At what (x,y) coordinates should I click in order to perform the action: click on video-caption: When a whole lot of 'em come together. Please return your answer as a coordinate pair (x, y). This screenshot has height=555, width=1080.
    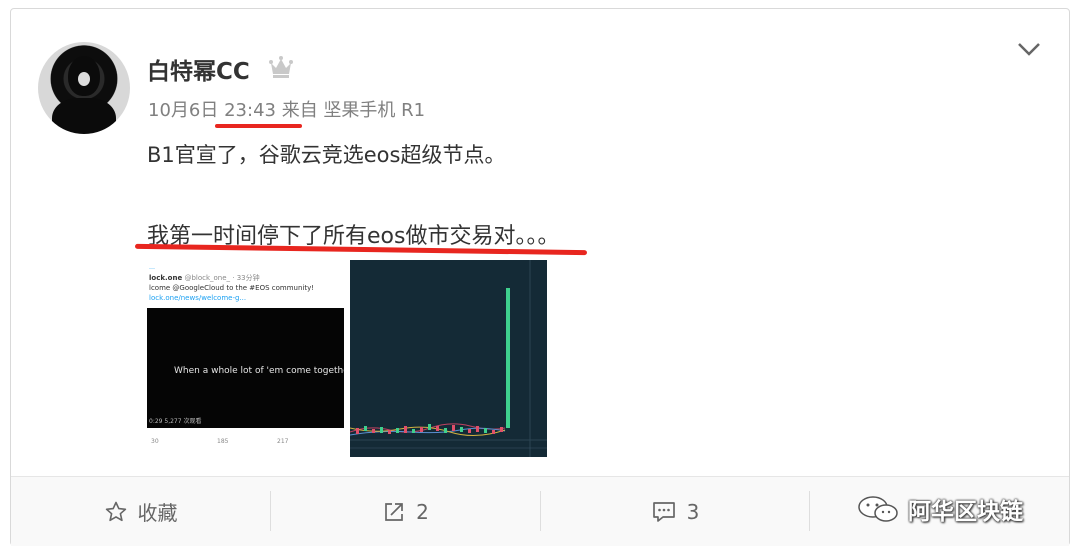
    Looking at the image, I should click on (259, 371).